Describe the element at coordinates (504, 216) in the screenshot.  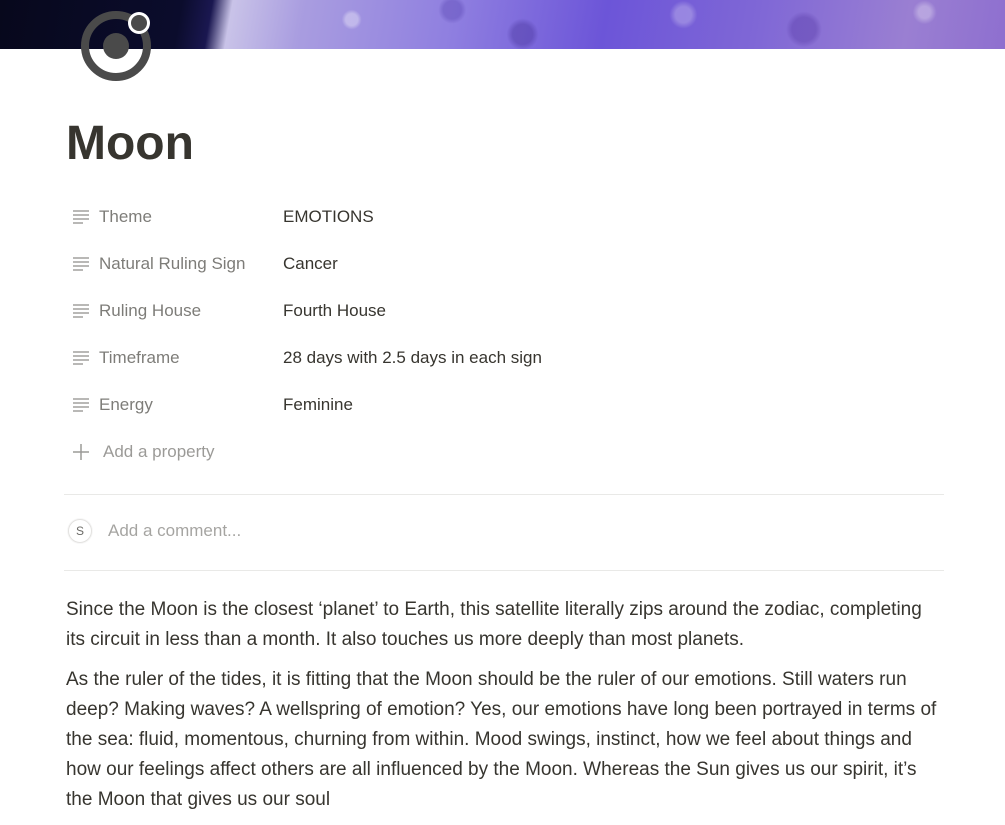
I see `property-row-theme: Theme EMOTIONS` at that location.